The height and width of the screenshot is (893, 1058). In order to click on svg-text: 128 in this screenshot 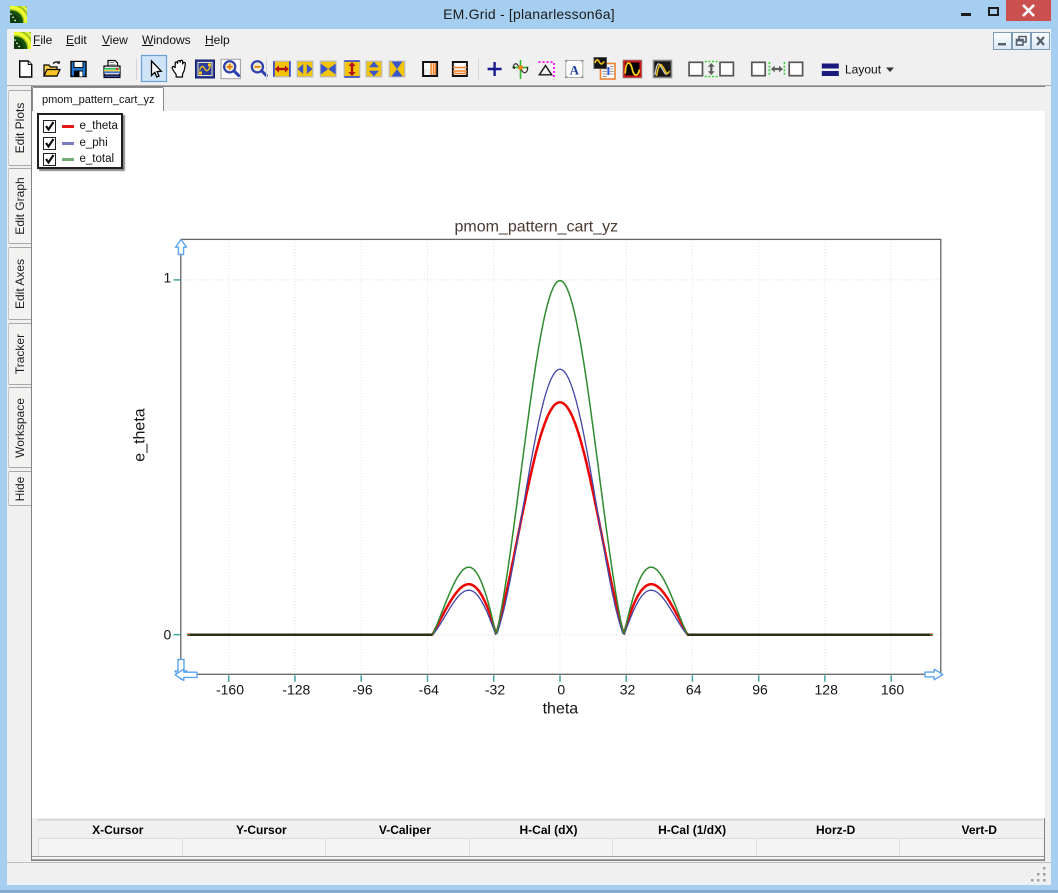, I will do `click(827, 690)`.